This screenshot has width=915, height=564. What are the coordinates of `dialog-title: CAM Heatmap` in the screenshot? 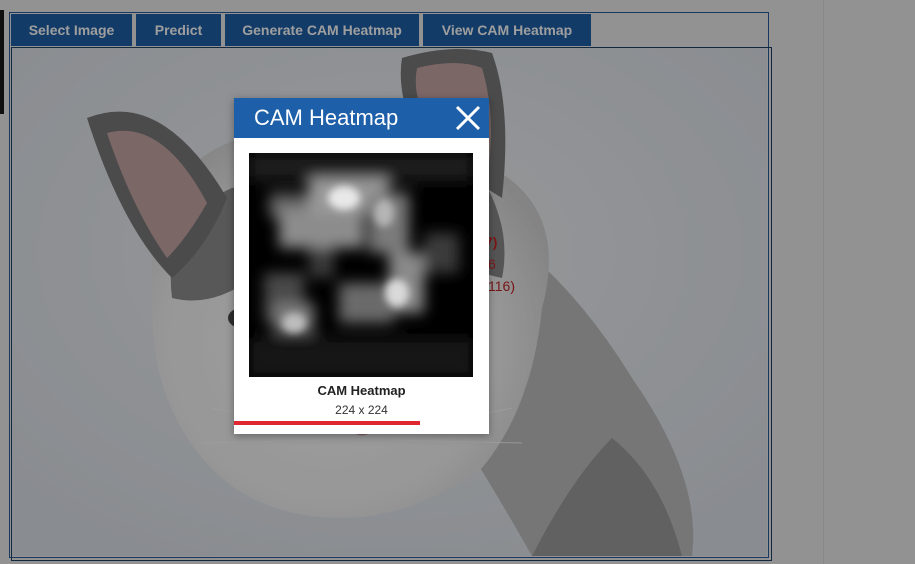 It's located at (326, 117).